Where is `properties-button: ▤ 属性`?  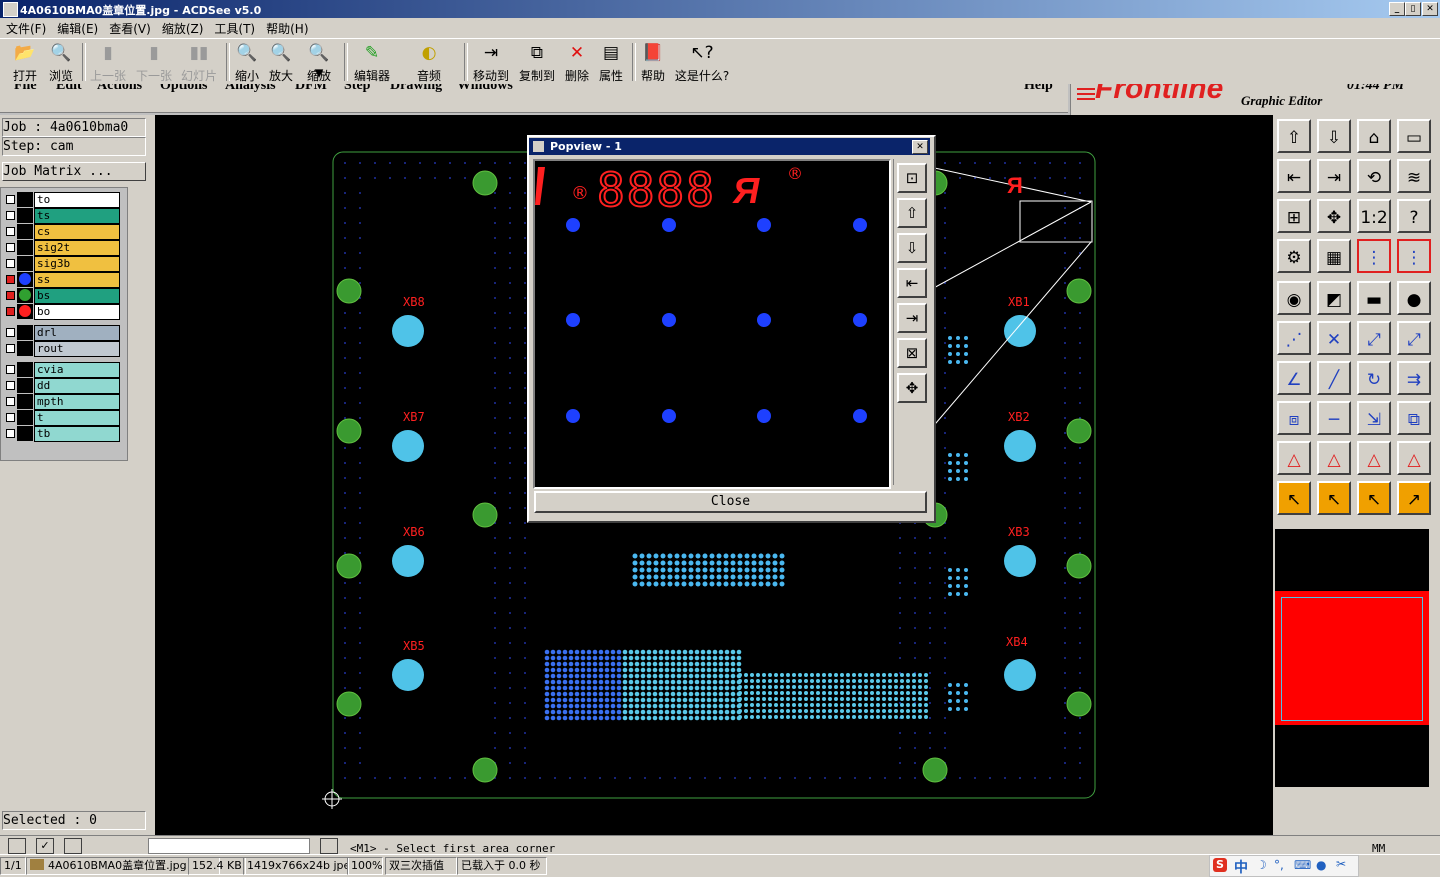 properties-button: ▤ 属性 is located at coordinates (611, 63).